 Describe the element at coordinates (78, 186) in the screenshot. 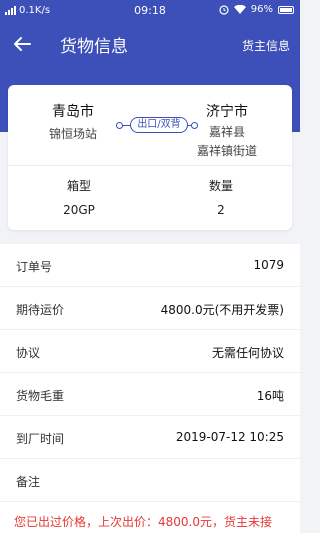

I see `box-type-label: 箱型` at that location.